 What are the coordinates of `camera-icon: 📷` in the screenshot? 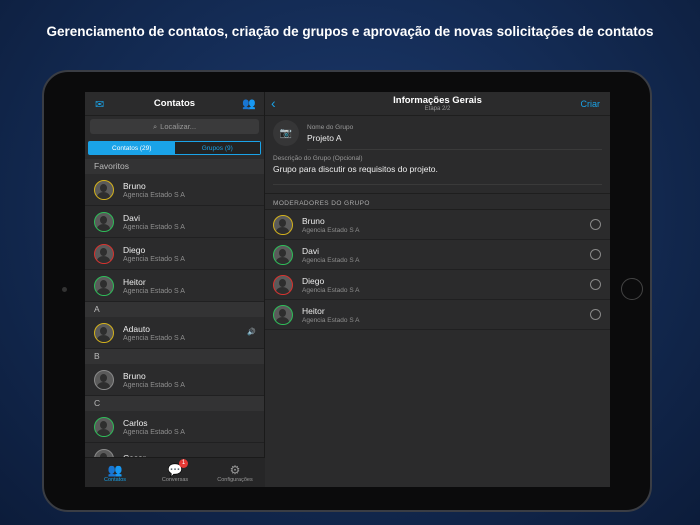 It's located at (286, 133).